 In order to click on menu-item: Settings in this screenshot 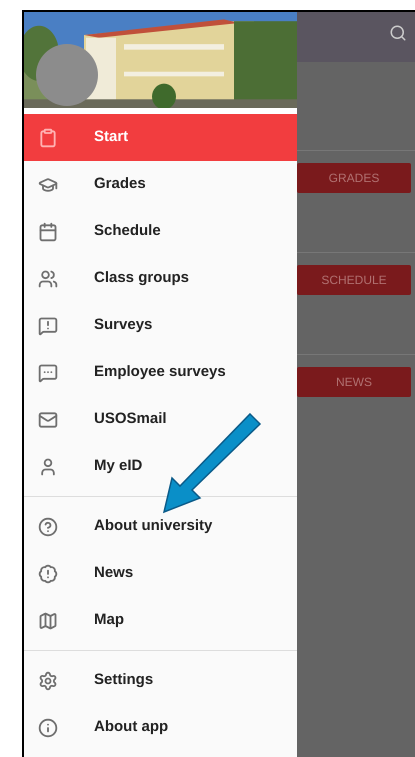, I will do `click(160, 680)`.